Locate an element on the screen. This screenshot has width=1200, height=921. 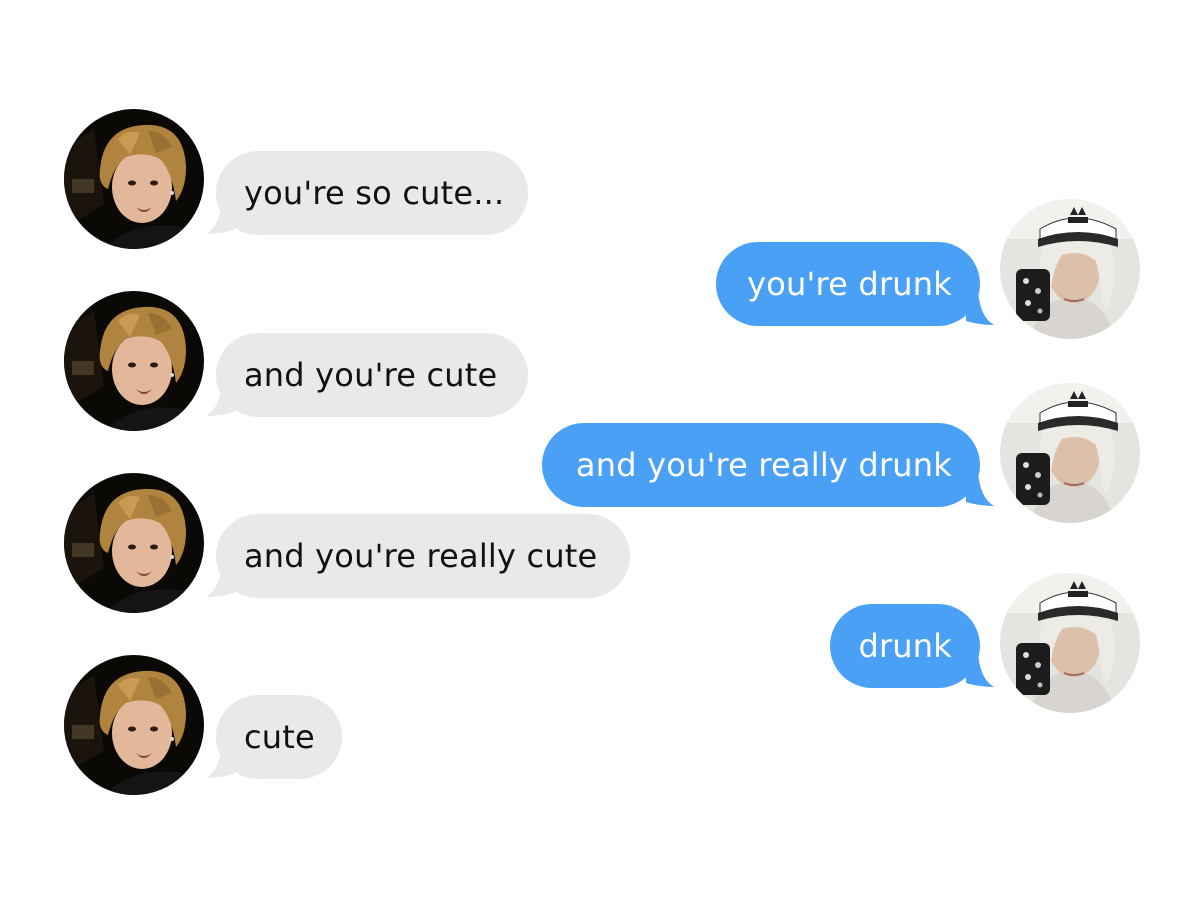
message-text: and you're really cute is located at coordinates (421, 556).